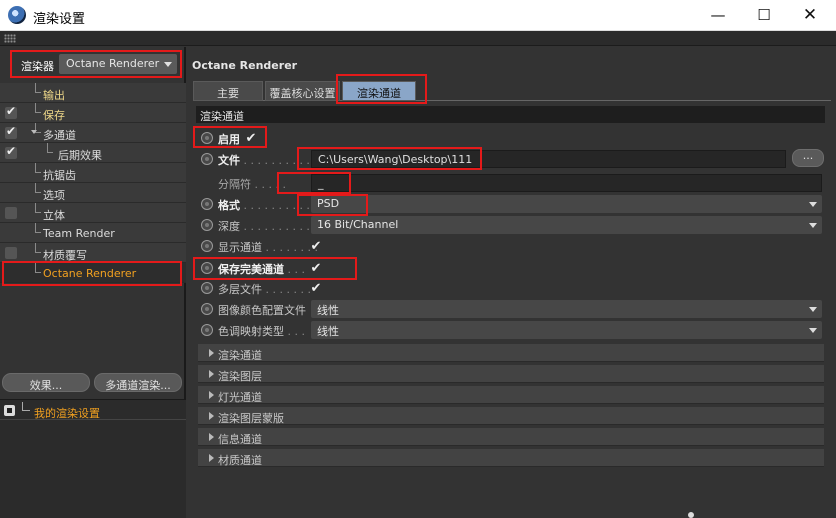 This screenshot has height=518, width=836. I want to click on tab-override-kernel: 覆盖核心设置, so click(302, 91).